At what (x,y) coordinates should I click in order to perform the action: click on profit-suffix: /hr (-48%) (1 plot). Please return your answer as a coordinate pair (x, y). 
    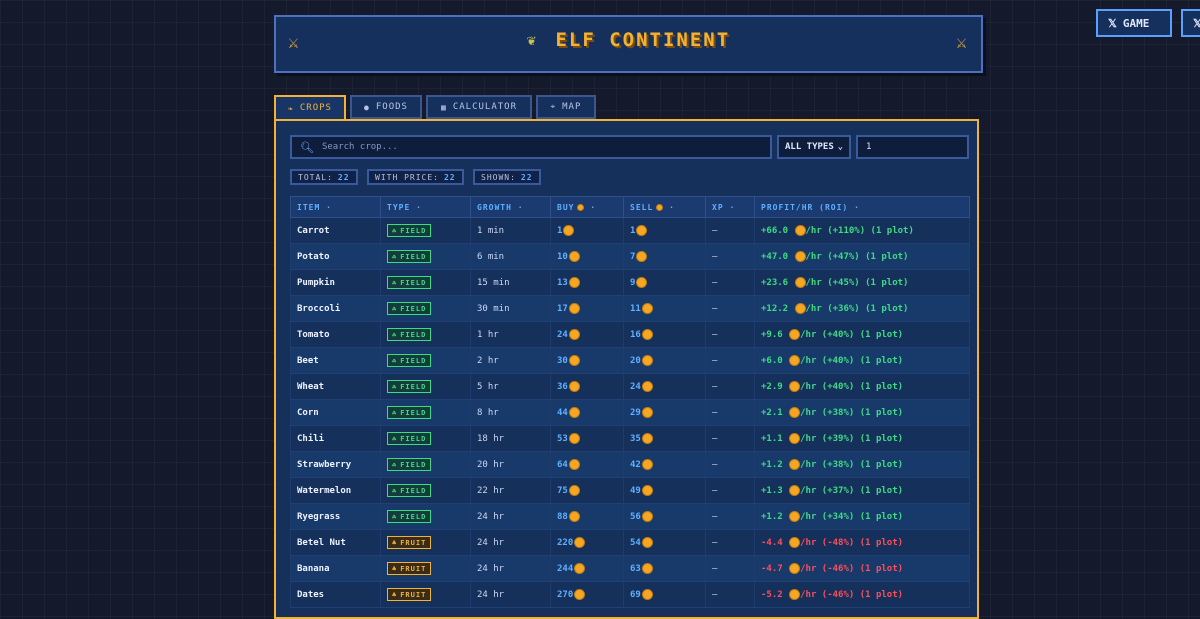
    Looking at the image, I should click on (852, 543).